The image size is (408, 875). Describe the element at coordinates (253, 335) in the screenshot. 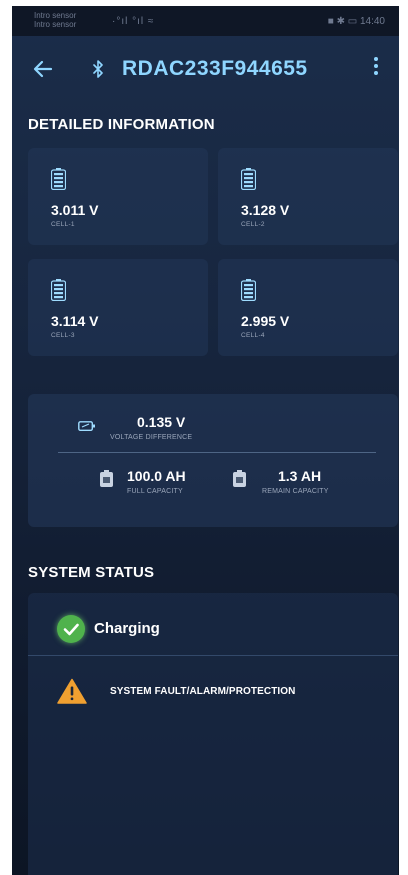

I see `cell-label: CELL-4` at that location.